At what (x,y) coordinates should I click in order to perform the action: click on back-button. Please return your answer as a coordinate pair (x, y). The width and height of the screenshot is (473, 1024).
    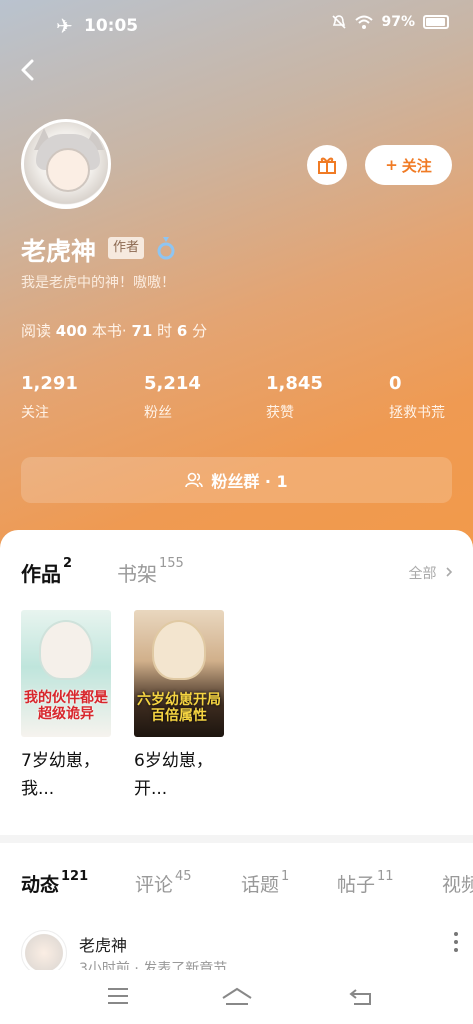
    Looking at the image, I should click on (30, 72).